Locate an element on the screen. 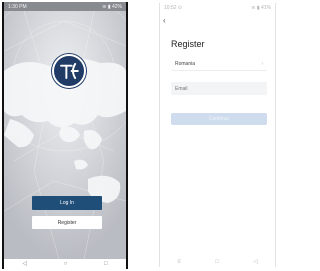 This screenshot has width=320, height=271. nav-home-icon: □ is located at coordinates (217, 262).